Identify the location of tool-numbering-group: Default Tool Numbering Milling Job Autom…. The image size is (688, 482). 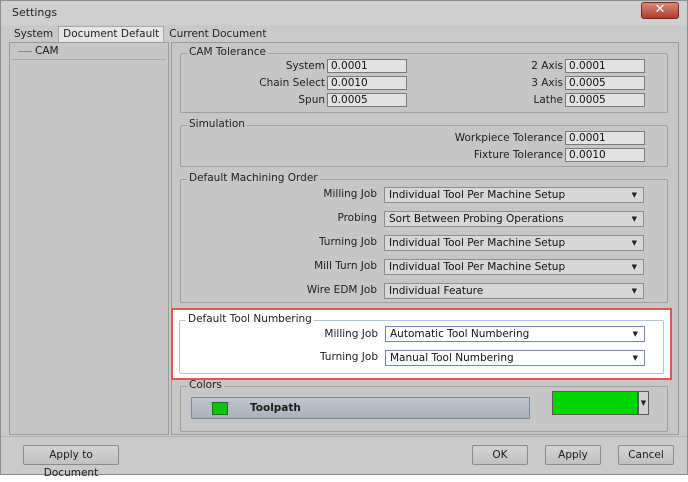
(421, 343).